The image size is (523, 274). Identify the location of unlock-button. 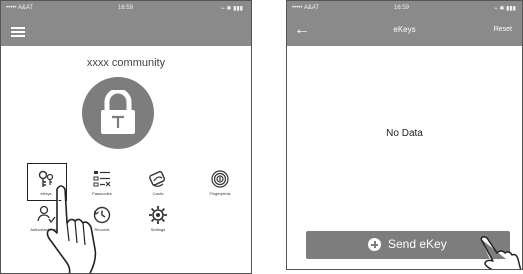
(118, 113).